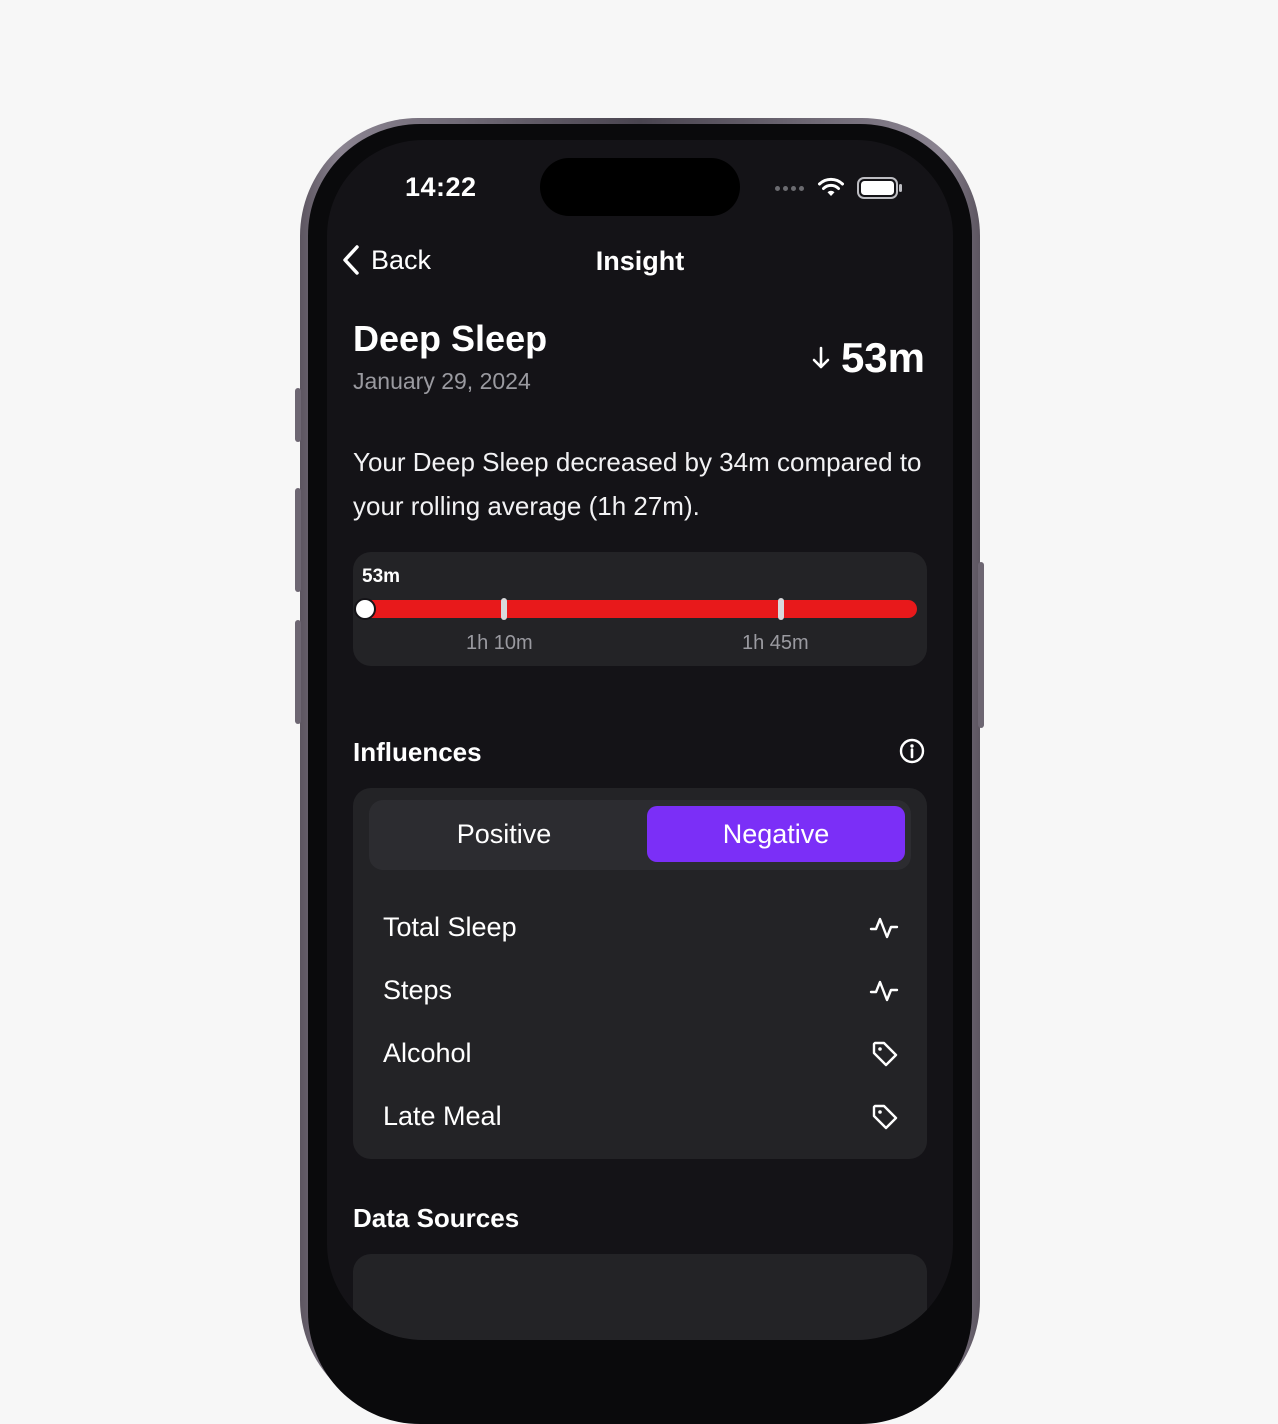  I want to click on data-sources-title: Data Sources, so click(436, 1218).